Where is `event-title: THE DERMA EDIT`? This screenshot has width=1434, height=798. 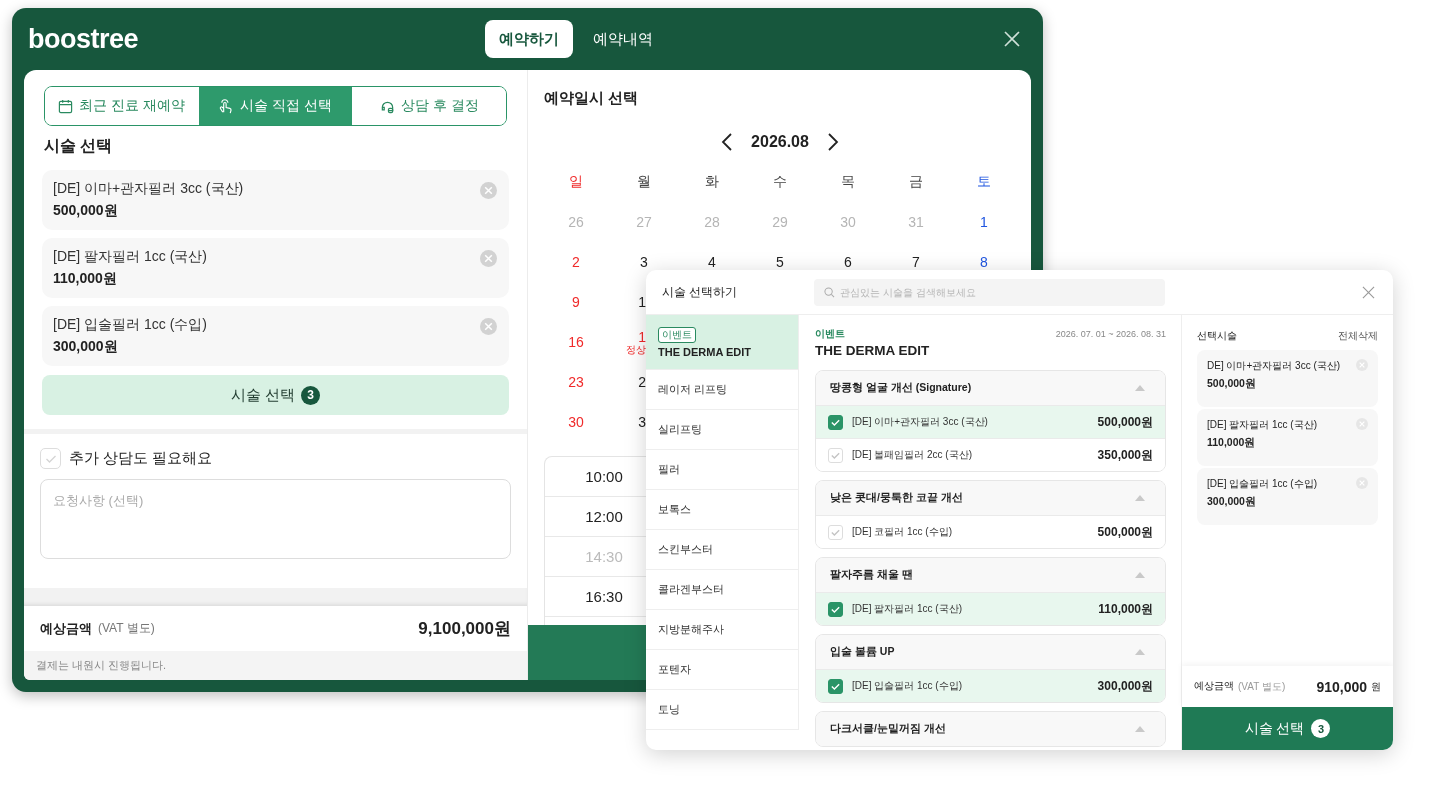 event-title: THE DERMA EDIT is located at coordinates (873, 350).